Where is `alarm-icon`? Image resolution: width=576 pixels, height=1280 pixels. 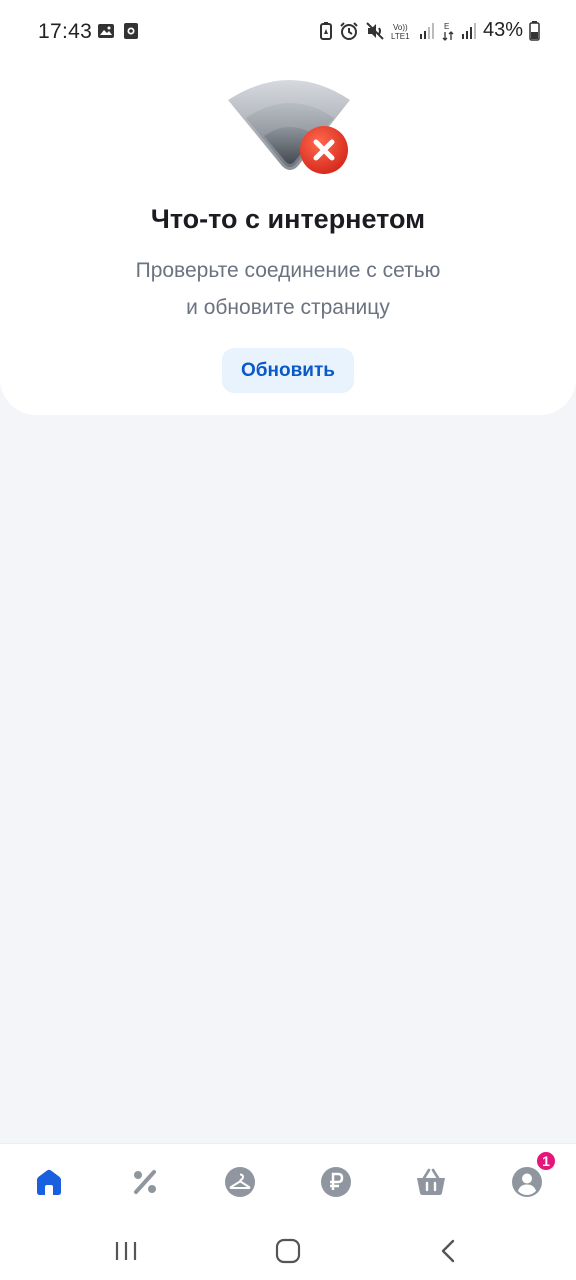 alarm-icon is located at coordinates (349, 30).